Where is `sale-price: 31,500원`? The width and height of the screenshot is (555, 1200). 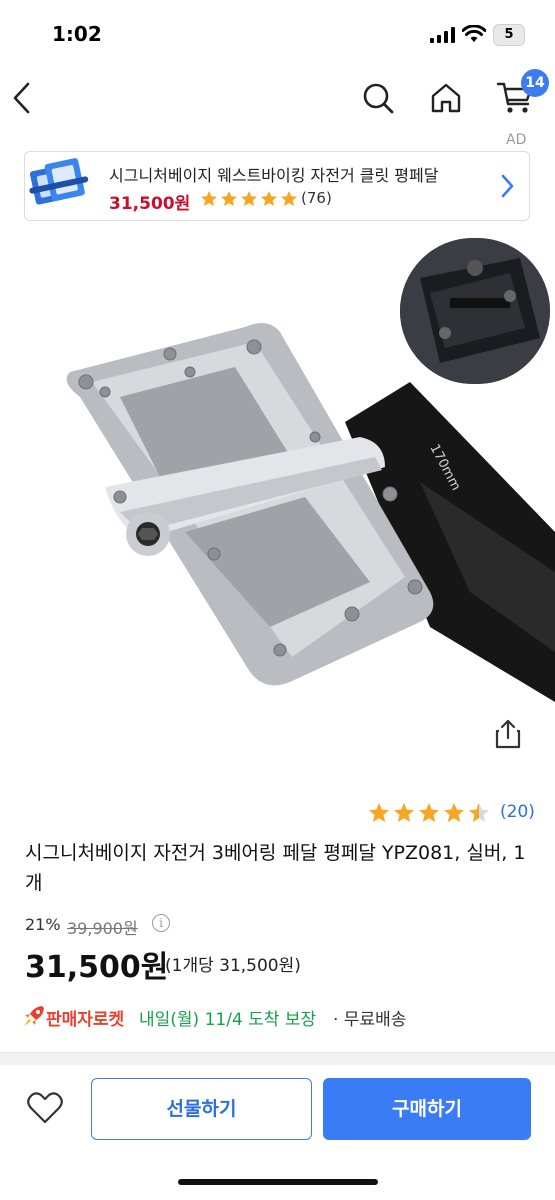
sale-price: 31,500원 is located at coordinates (97, 967).